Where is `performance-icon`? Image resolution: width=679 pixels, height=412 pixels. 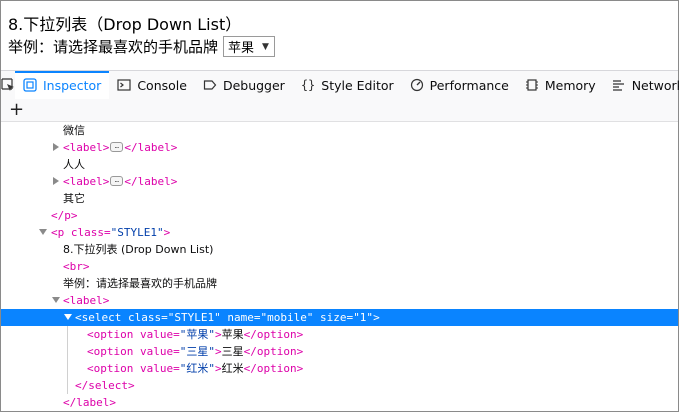
performance-icon is located at coordinates (417, 85).